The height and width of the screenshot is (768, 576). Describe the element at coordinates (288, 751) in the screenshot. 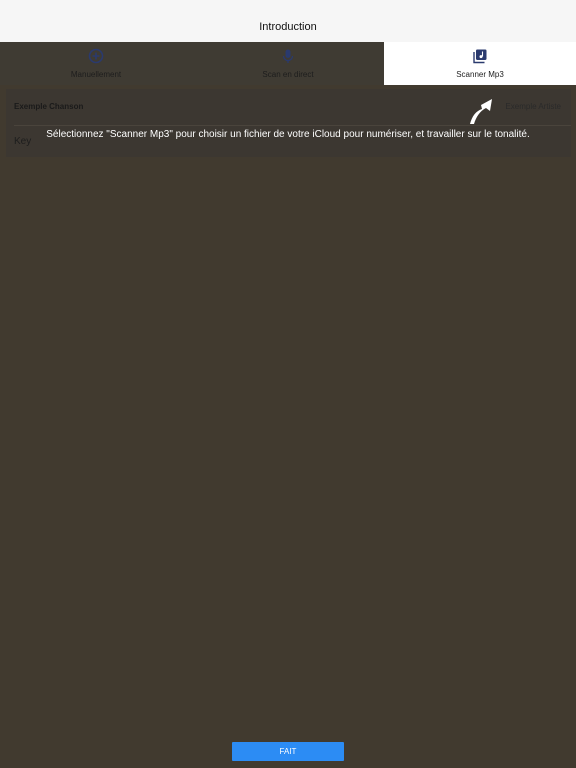

I see `done-button: FAIT` at that location.